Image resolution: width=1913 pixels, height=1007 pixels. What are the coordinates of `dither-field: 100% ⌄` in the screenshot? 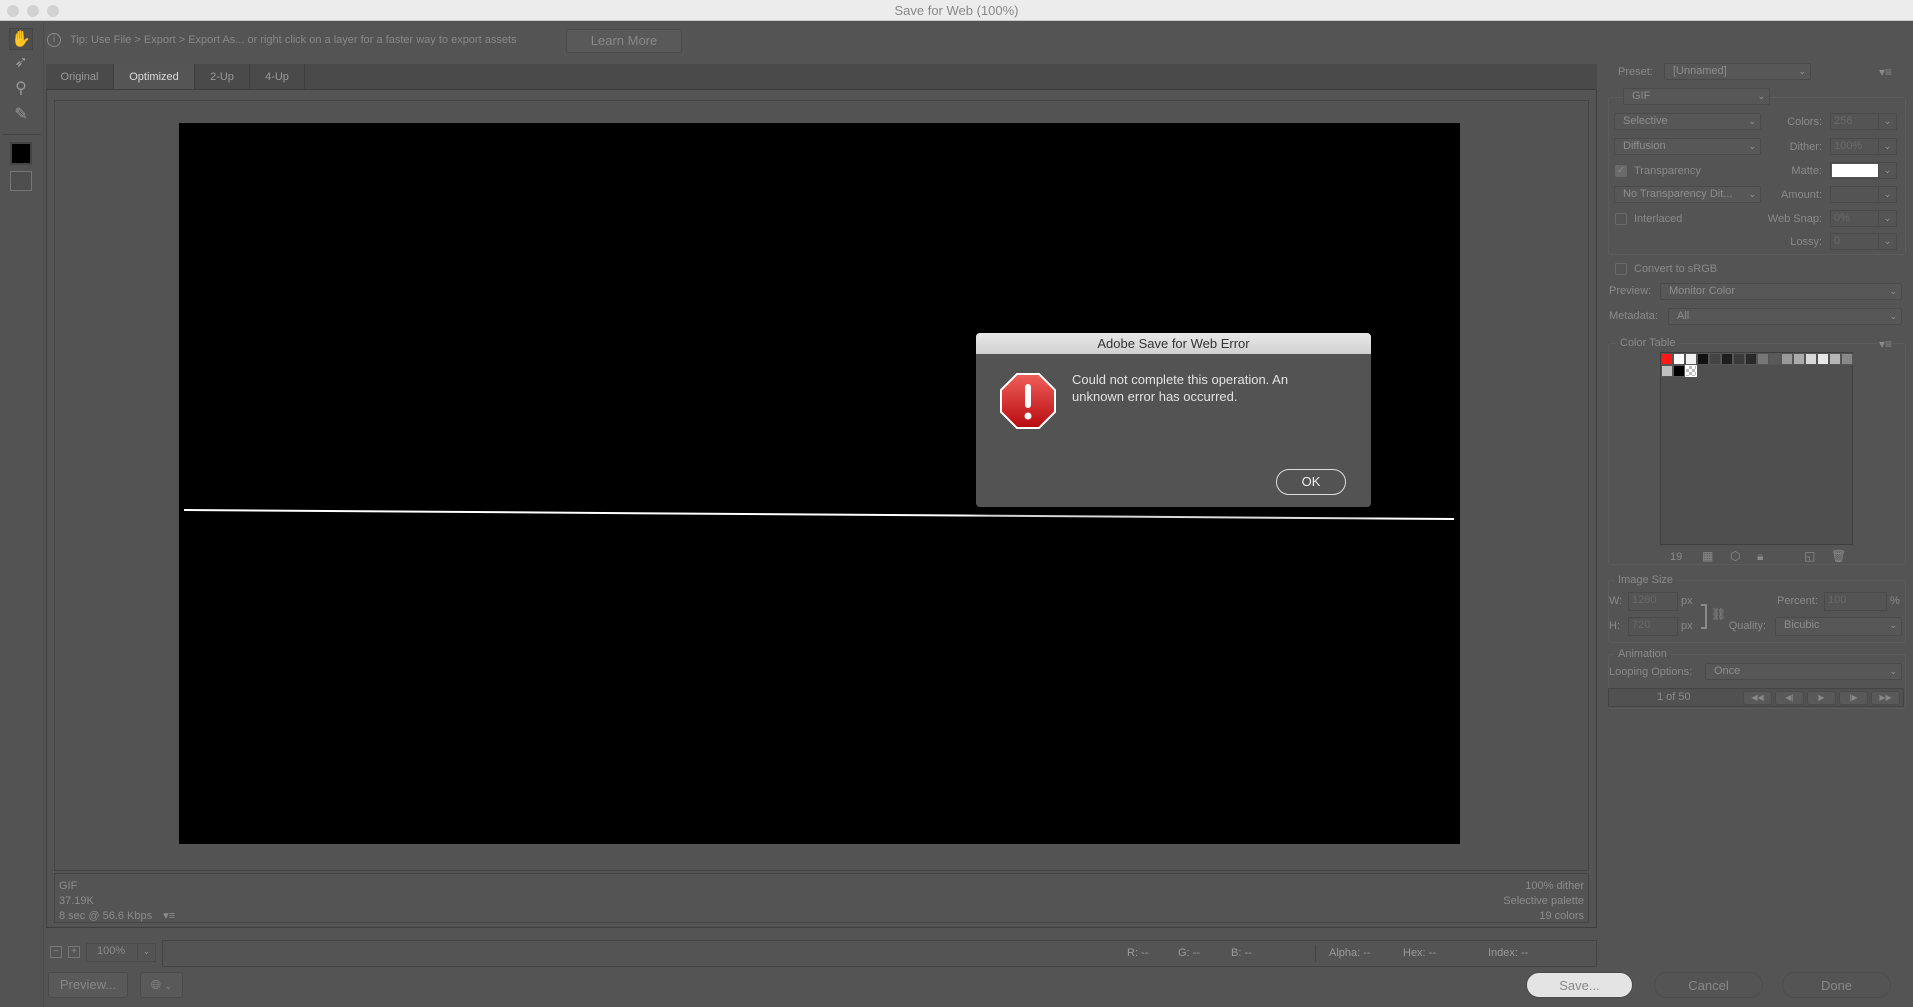 It's located at (1863, 146).